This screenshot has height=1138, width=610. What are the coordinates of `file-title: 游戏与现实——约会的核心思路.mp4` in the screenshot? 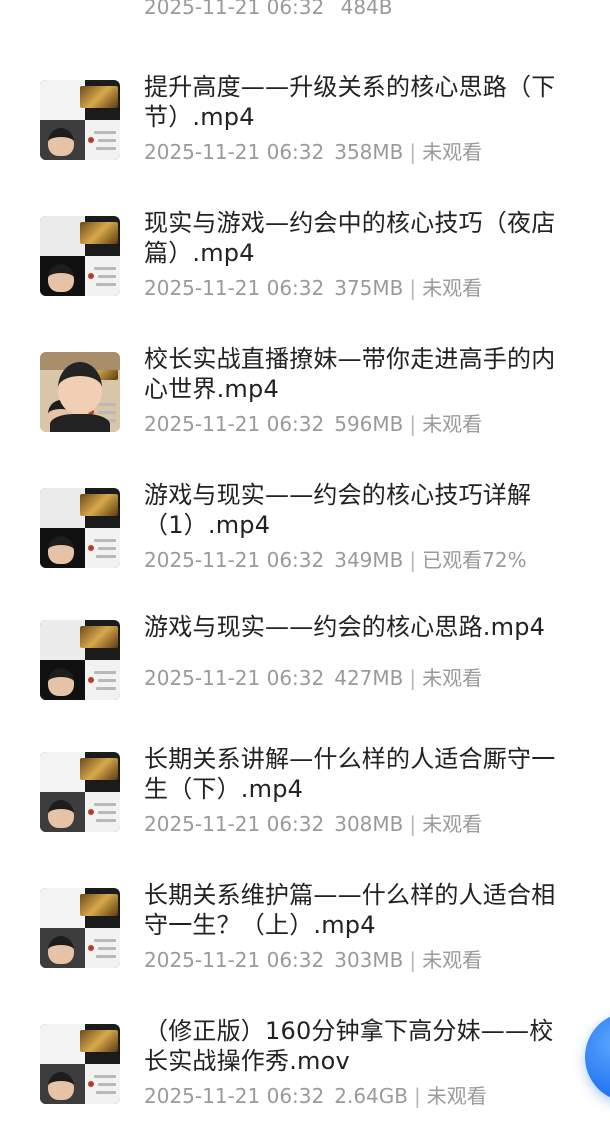 It's located at (345, 627).